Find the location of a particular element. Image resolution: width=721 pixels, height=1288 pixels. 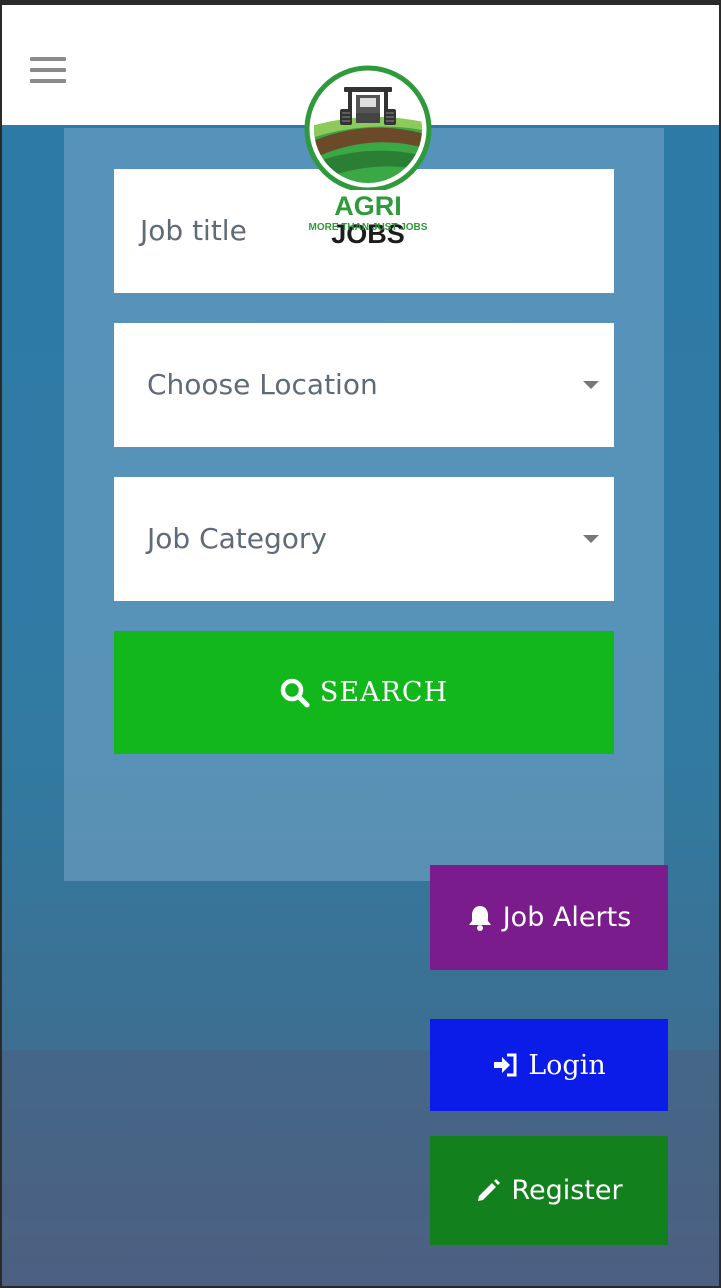

login-button: Login is located at coordinates (549, 1065).